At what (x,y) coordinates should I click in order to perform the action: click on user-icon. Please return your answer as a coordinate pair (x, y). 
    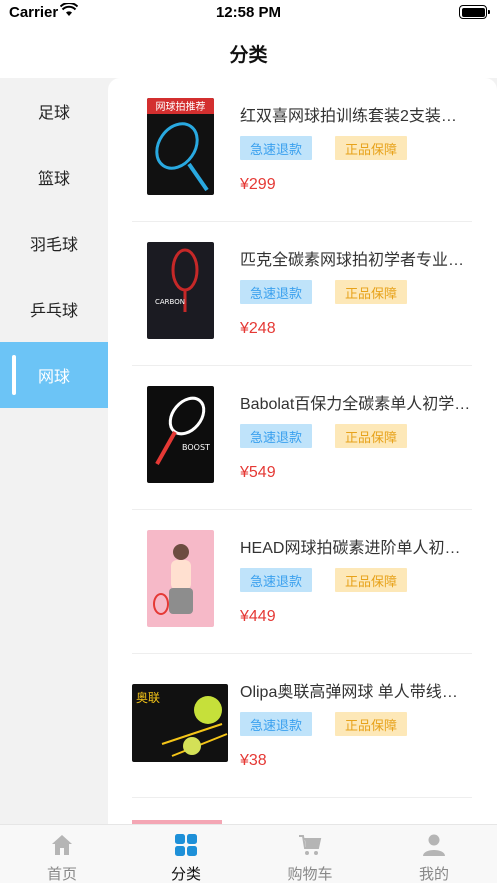
    Looking at the image, I should click on (434, 845).